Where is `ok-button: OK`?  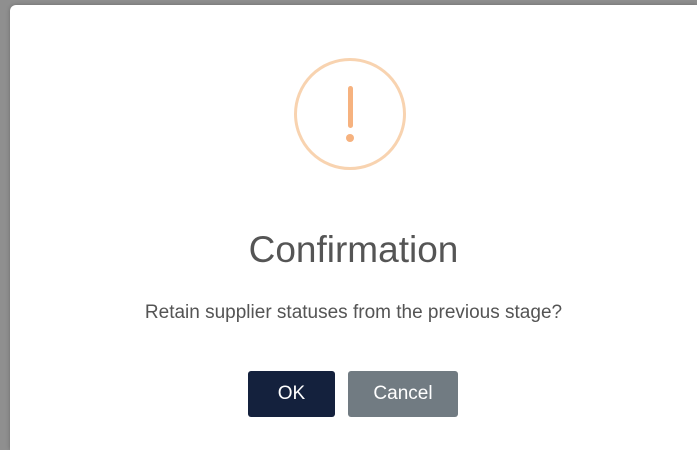
ok-button: OK is located at coordinates (291, 394).